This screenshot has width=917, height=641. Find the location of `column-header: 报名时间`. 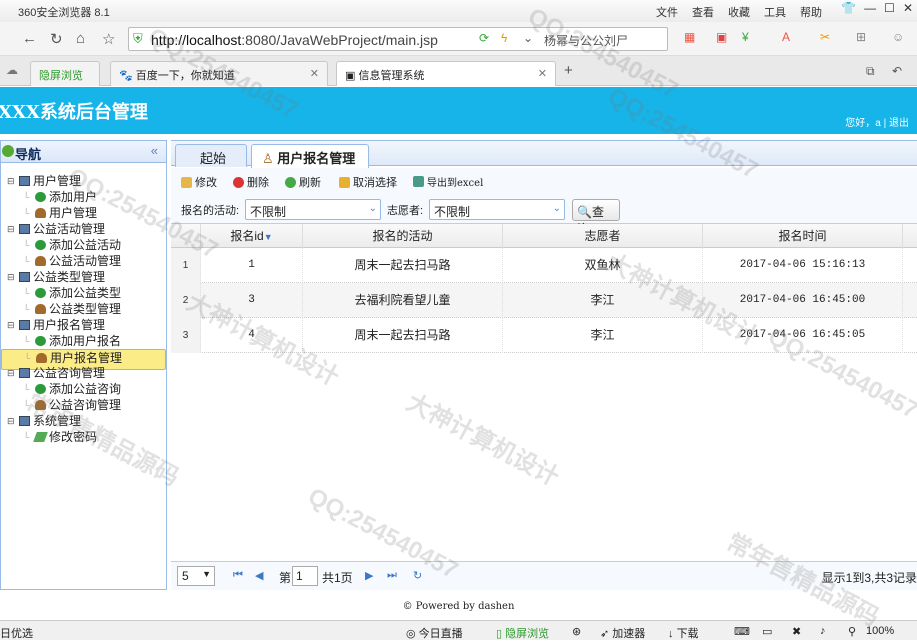

column-header: 报名时间 is located at coordinates (803, 236).